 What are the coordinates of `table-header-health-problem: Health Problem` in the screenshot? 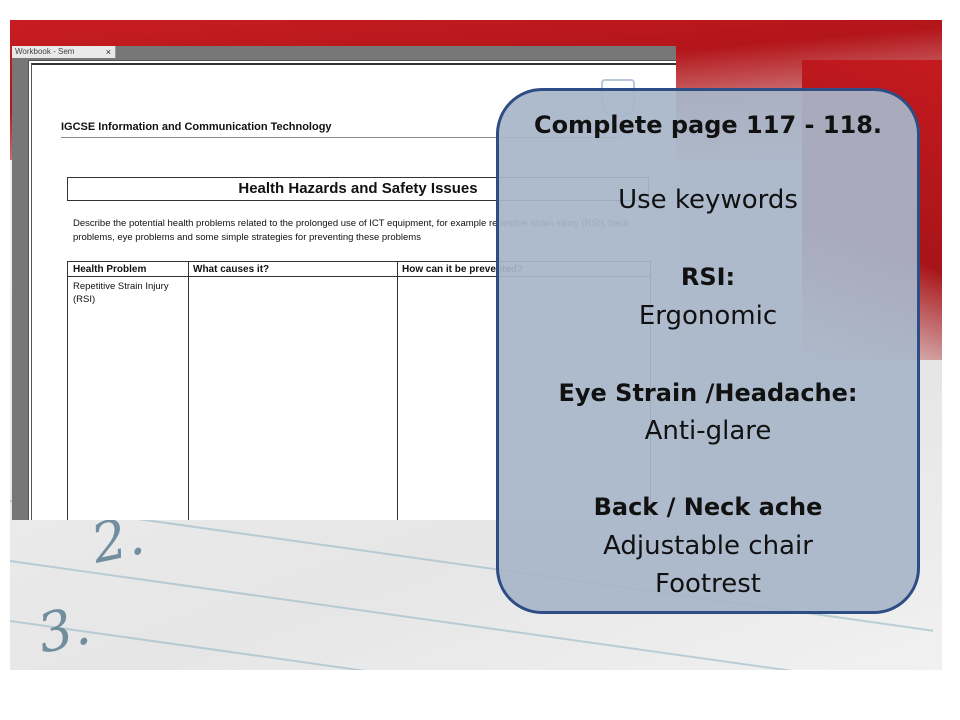 It's located at (128, 269).